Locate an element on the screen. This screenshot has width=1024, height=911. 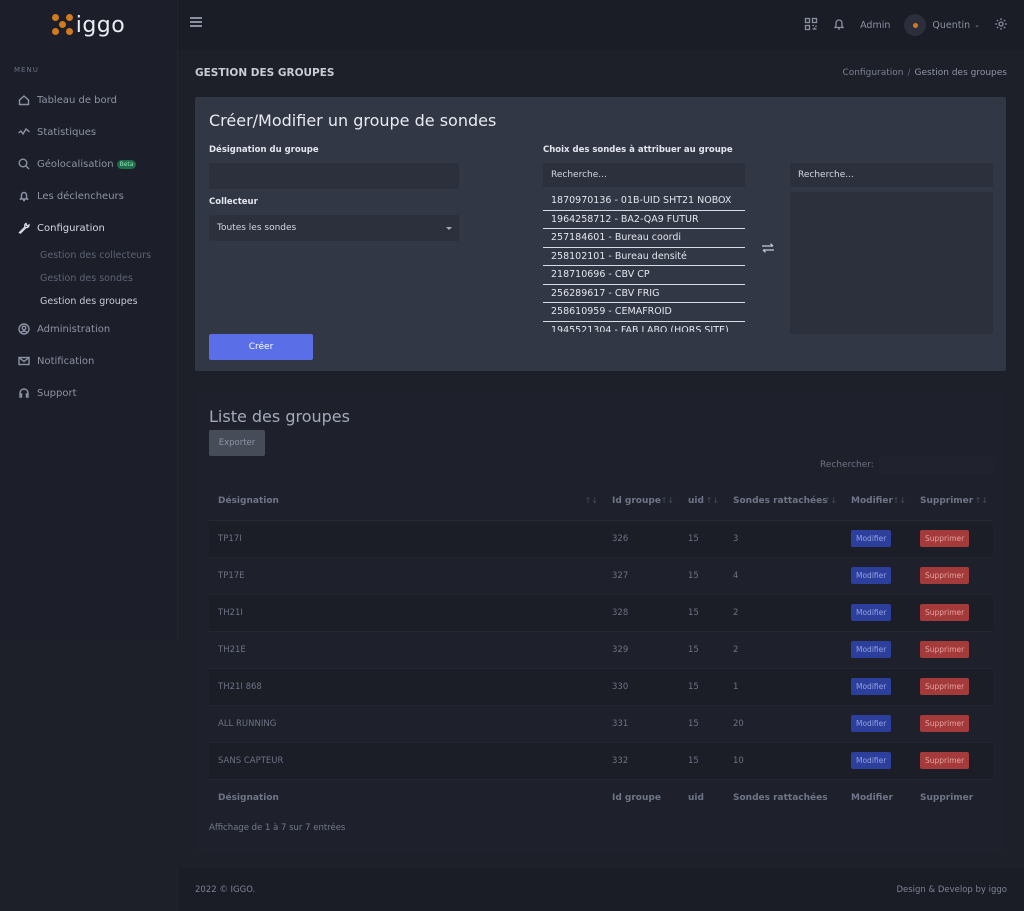
sidebar-subitem-collecteurs: Gestion des collecteurs is located at coordinates (88, 255).